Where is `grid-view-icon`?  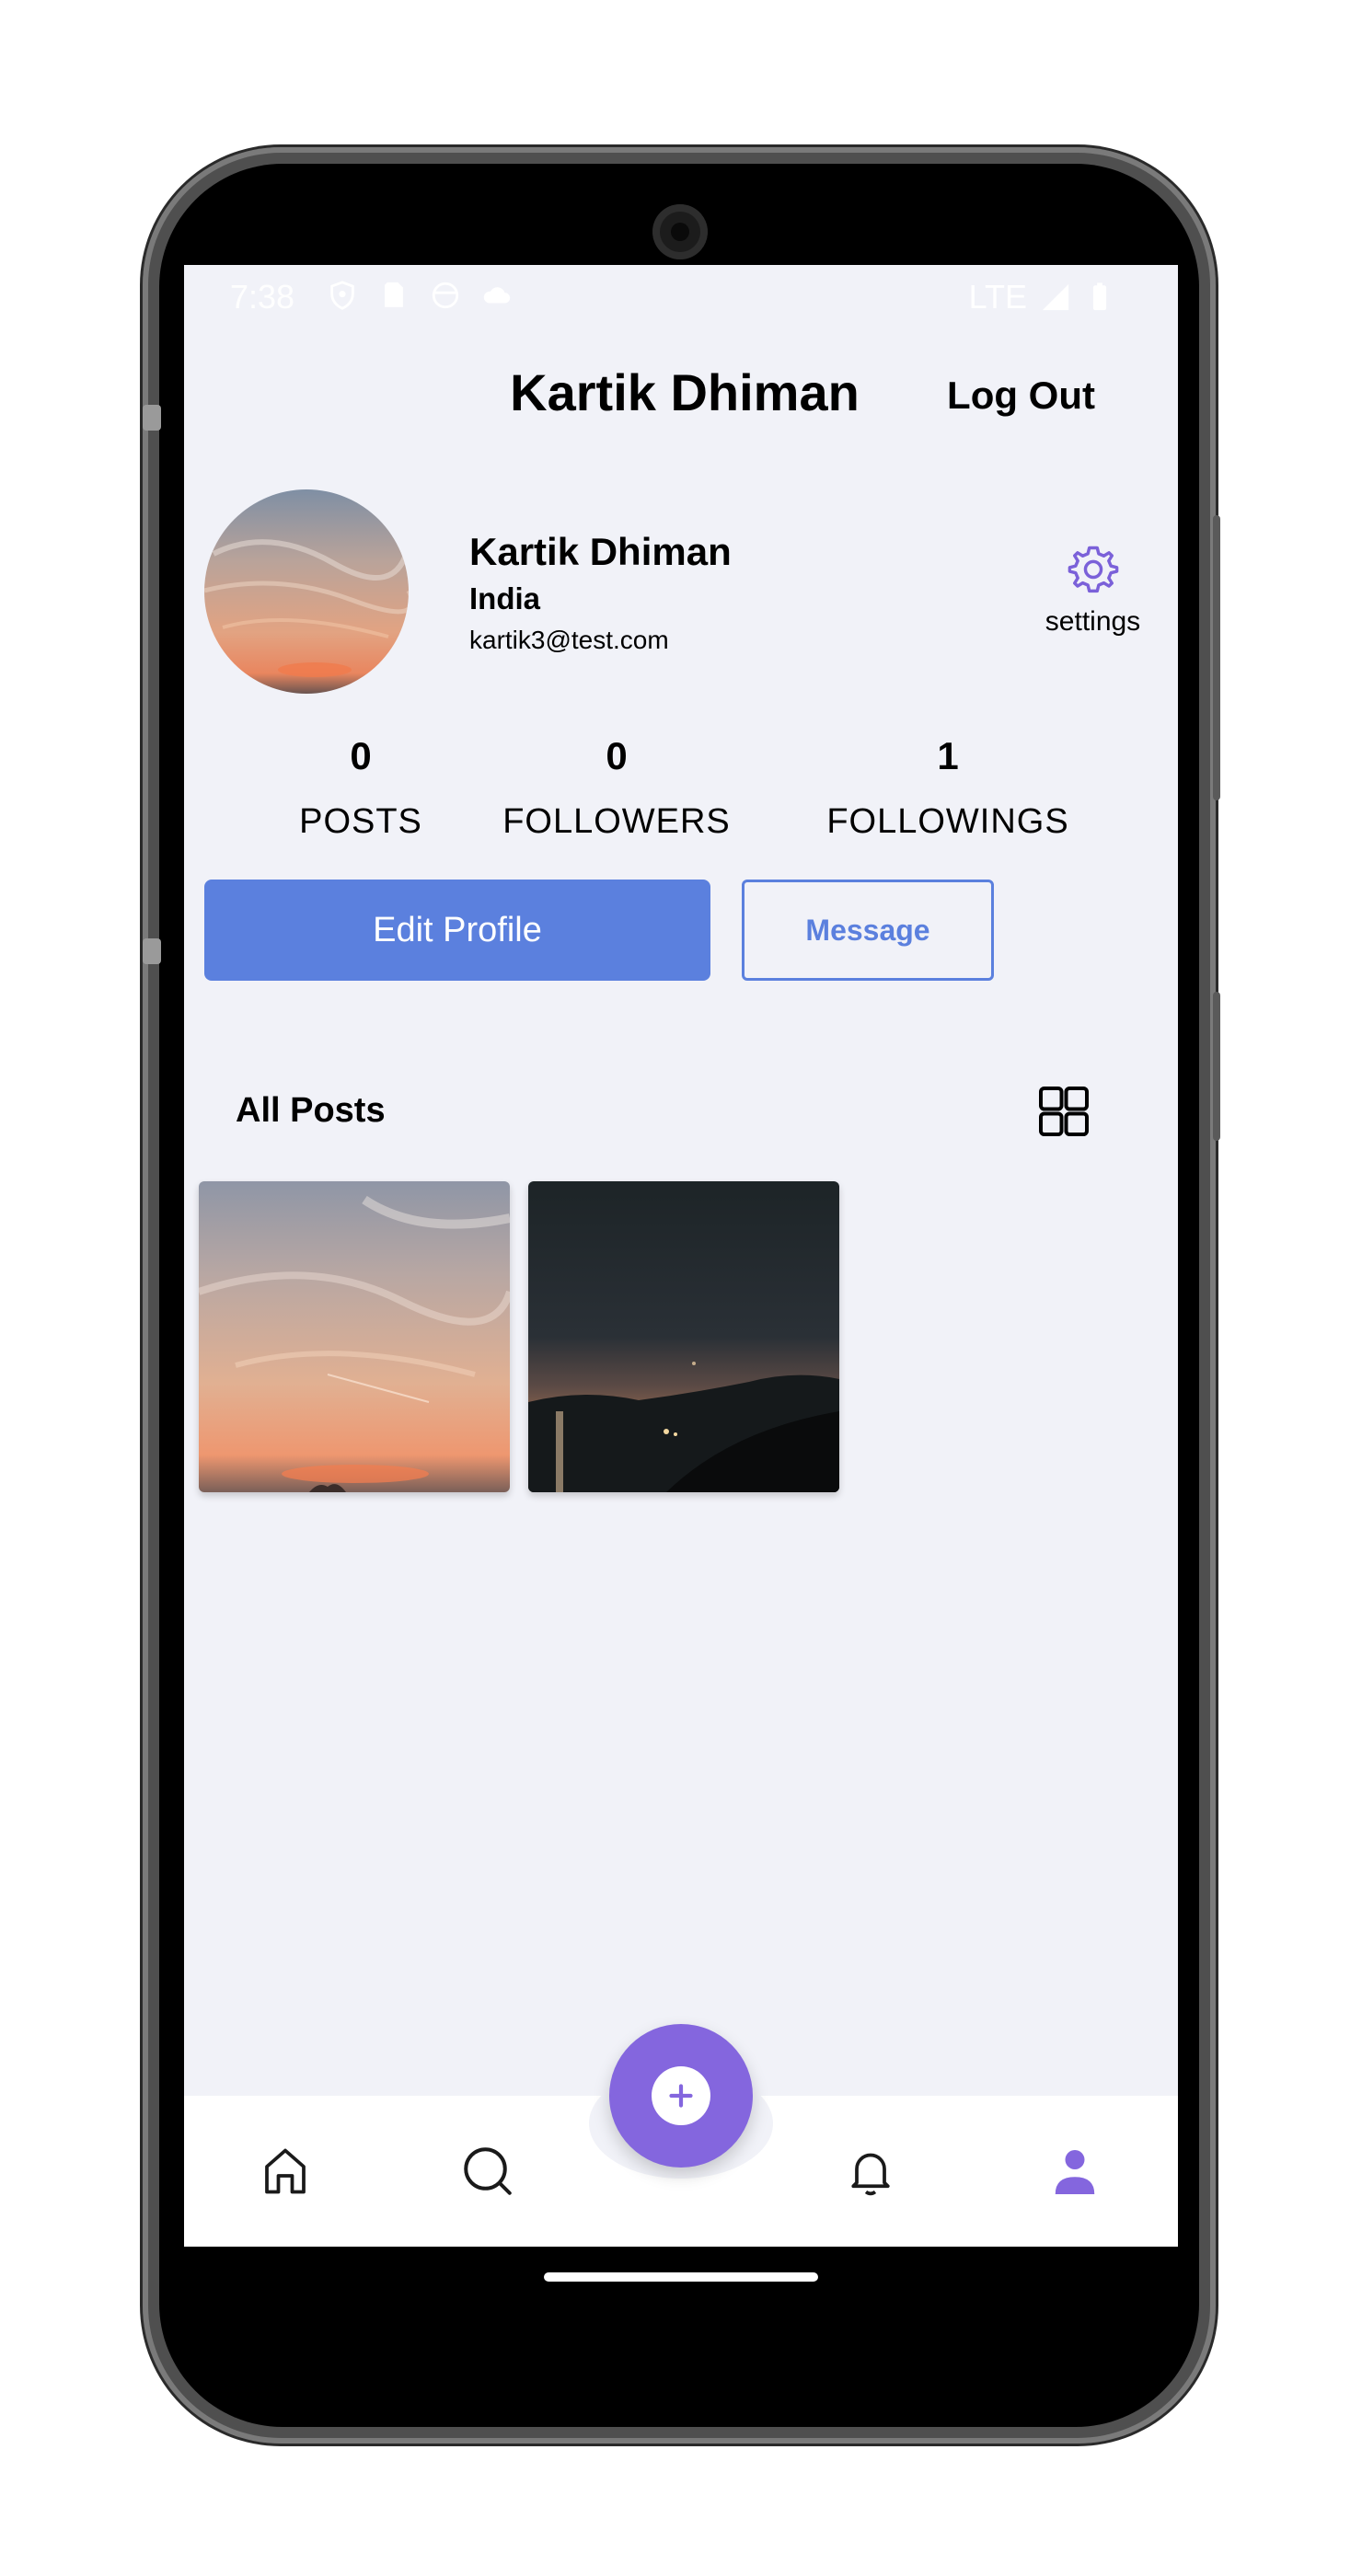 grid-view-icon is located at coordinates (1063, 1111).